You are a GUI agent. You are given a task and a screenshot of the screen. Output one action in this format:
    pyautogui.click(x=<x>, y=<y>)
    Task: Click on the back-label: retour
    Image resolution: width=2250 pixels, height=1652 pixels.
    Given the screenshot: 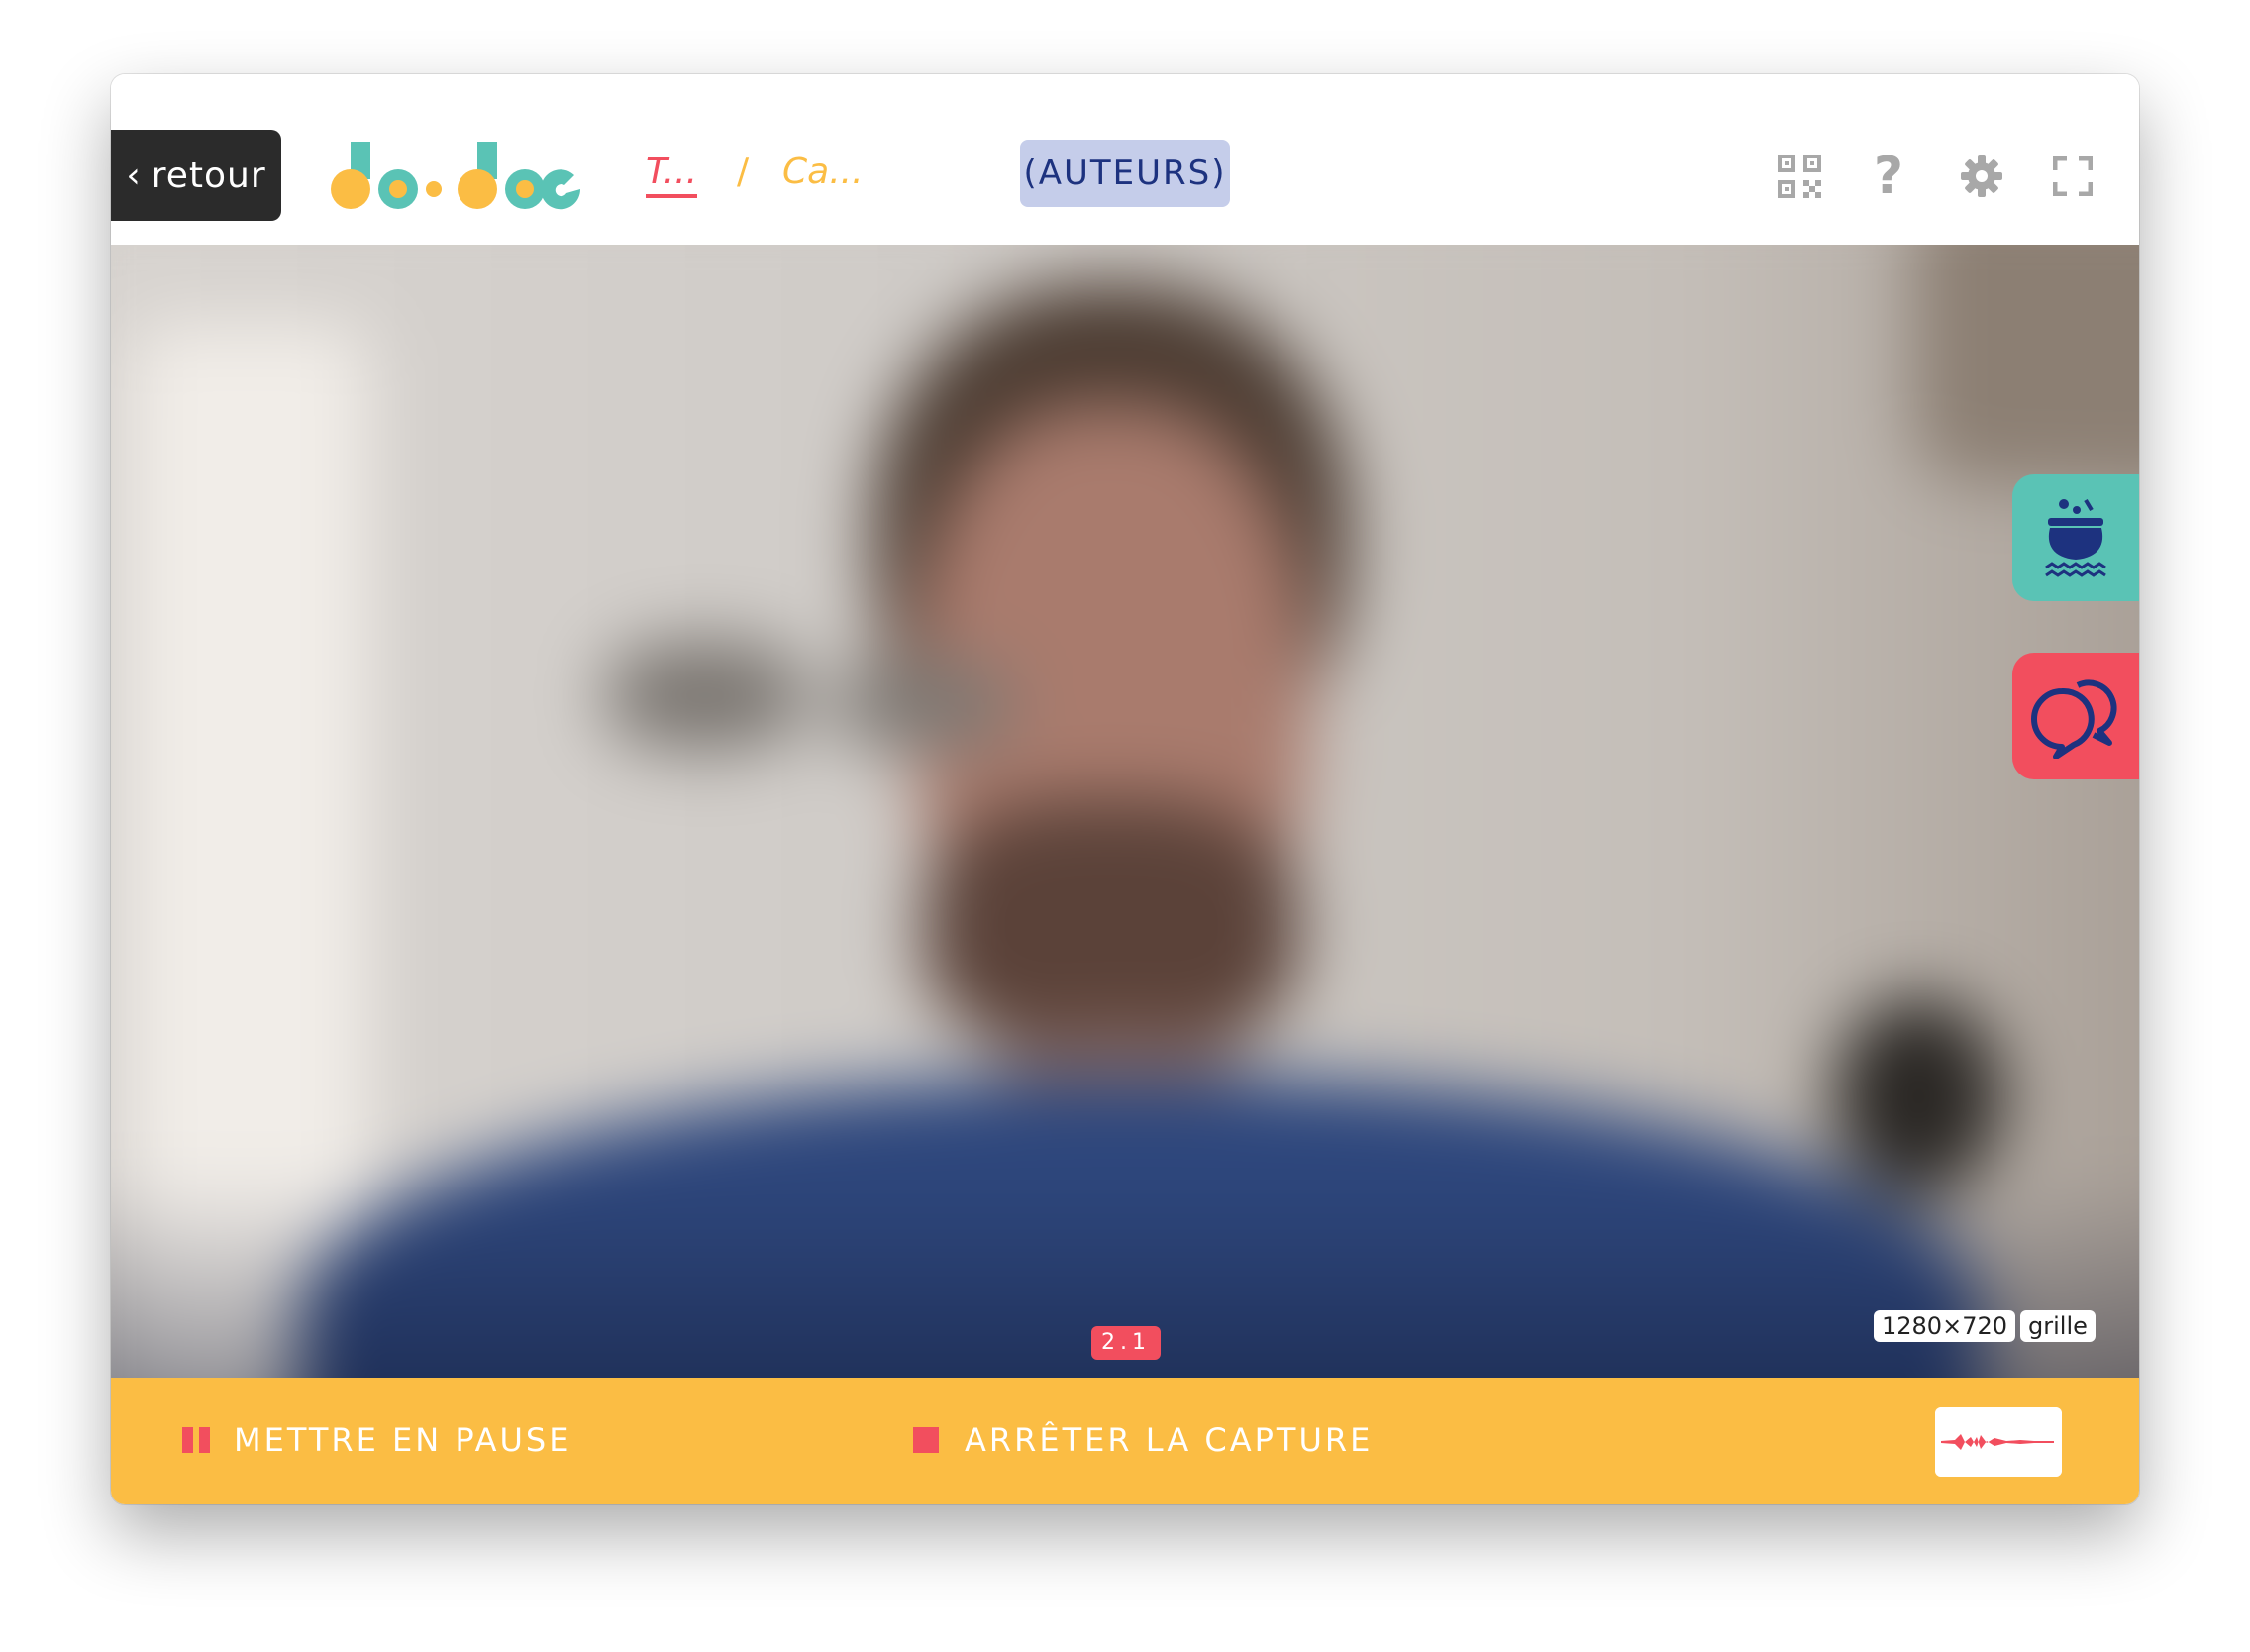 What is the action you would take?
    pyautogui.click(x=209, y=176)
    